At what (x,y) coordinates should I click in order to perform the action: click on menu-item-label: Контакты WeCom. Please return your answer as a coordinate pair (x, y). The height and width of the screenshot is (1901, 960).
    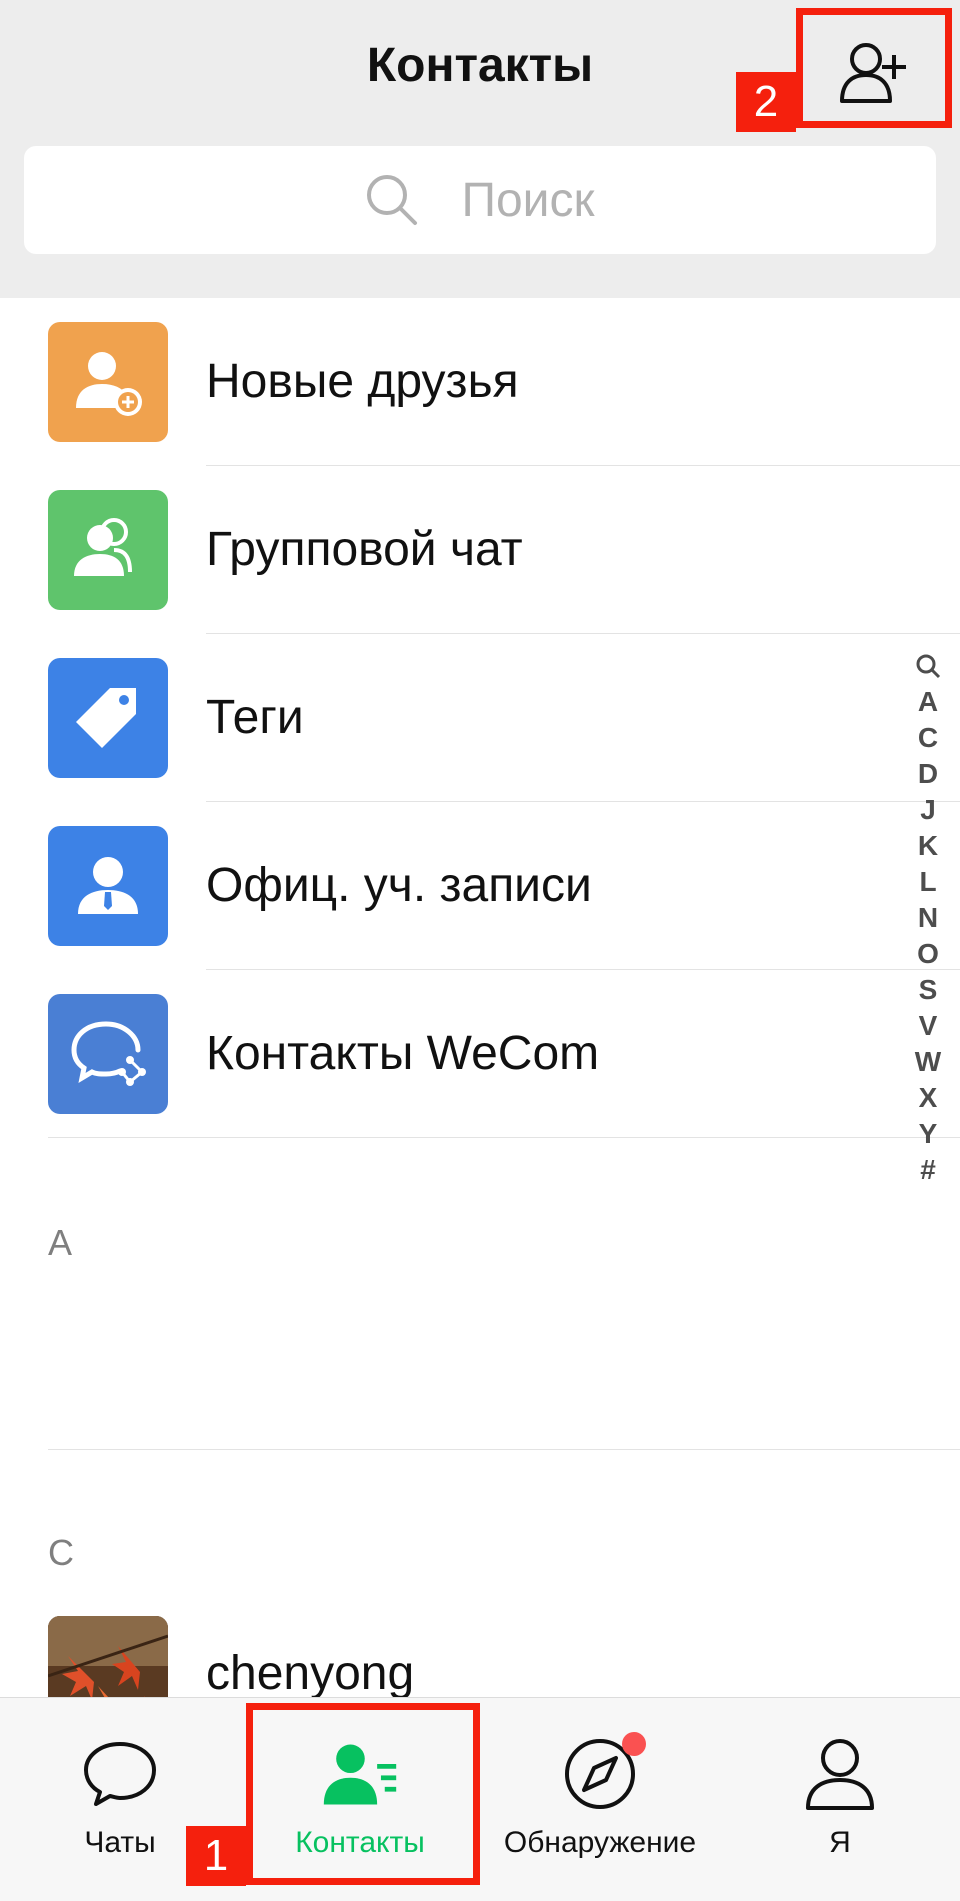
    Looking at the image, I should click on (403, 1053).